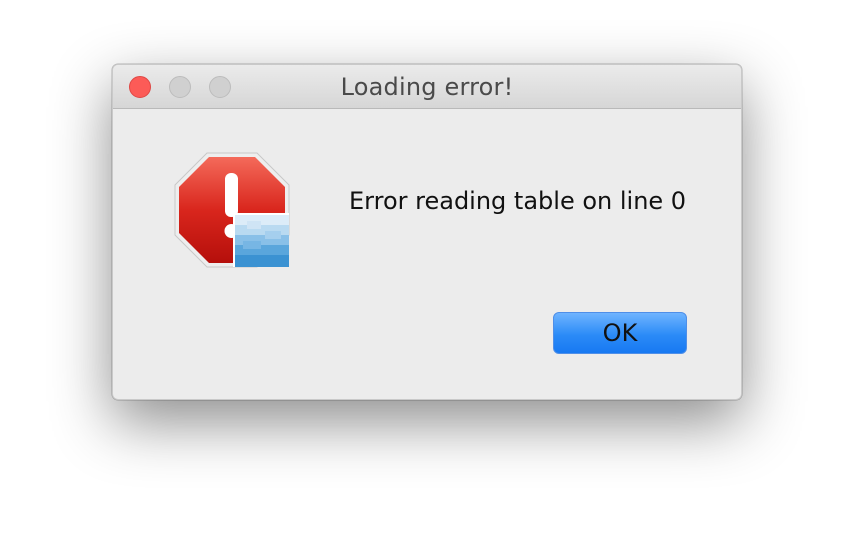 Image resolution: width=852 pixels, height=558 pixels. Describe the element at coordinates (232, 210) in the screenshot. I see `stop-alert-icon` at that location.